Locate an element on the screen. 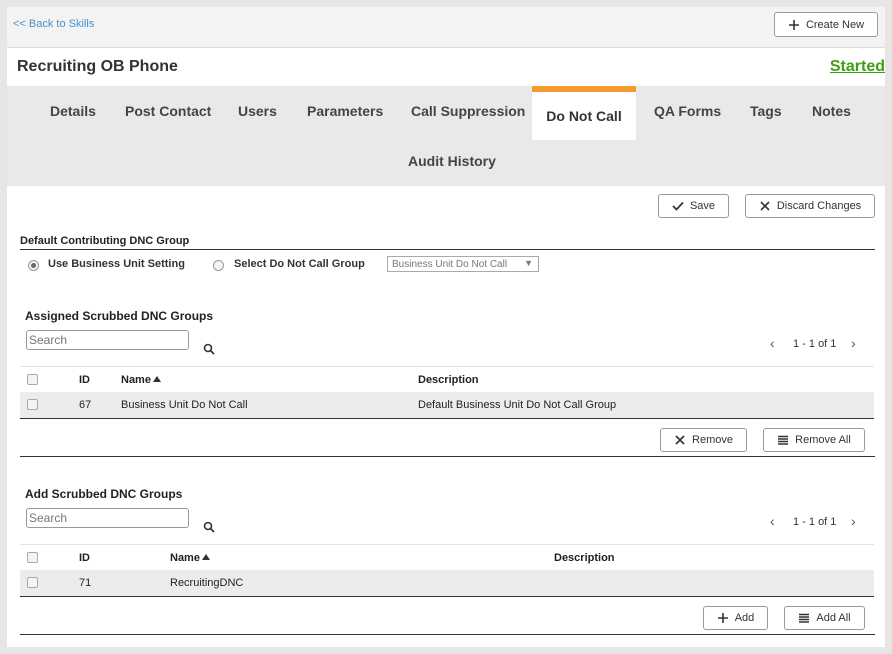 The width and height of the screenshot is (892, 654). add-all-button: Add All is located at coordinates (824, 618).